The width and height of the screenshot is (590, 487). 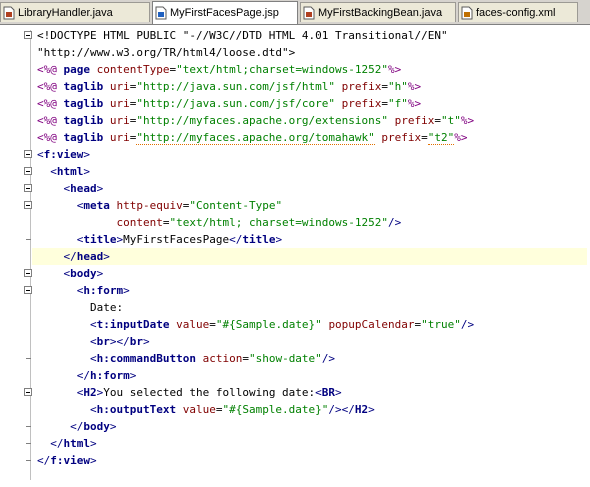 What do you see at coordinates (312, 205) in the screenshot?
I see `code-line: <meta http-equiv="Content-Type"` at bounding box center [312, 205].